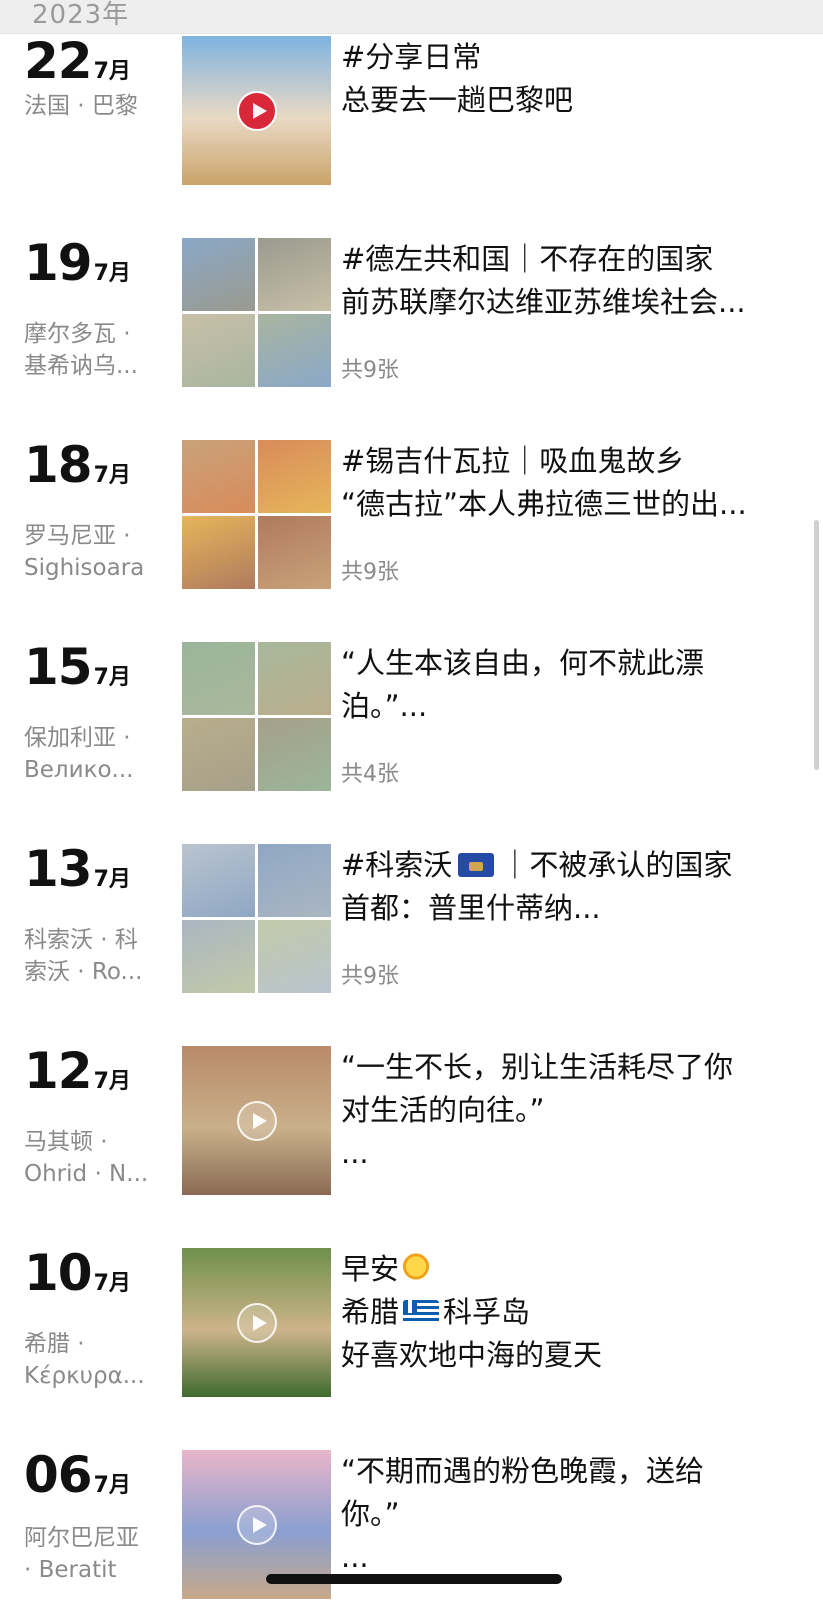  What do you see at coordinates (94, 552) in the screenshot?
I see `entry-location: 罗马尼亚 · Sighisoara` at bounding box center [94, 552].